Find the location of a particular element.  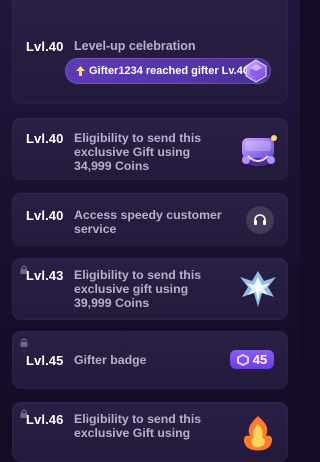

celebration-message: Gifter1234 reached gifter Lv.40 is located at coordinates (169, 71).